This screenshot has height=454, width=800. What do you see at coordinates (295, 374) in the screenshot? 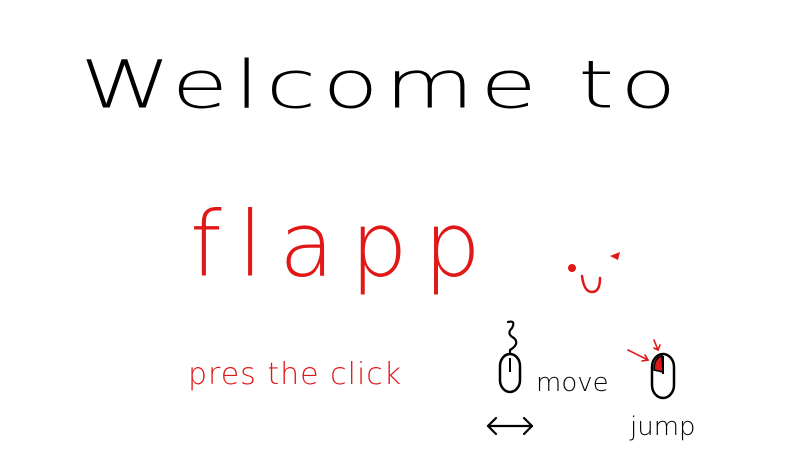
I see `press-click-instruction: pres the click` at bounding box center [295, 374].